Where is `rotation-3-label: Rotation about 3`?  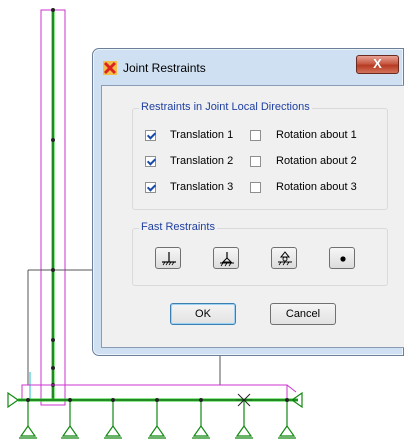 rotation-3-label: Rotation about 3 is located at coordinates (316, 187).